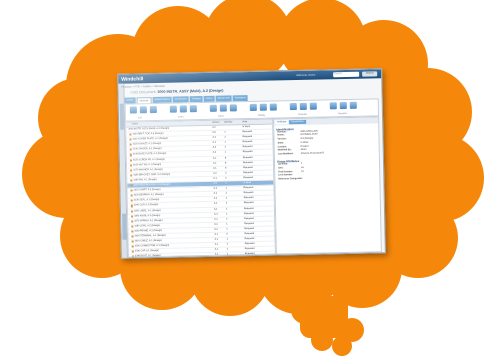 This screenshot has width=497, height=361. Describe the element at coordinates (302, 114) in the screenshot. I see `ribbon-group-label: Compare` at that location.